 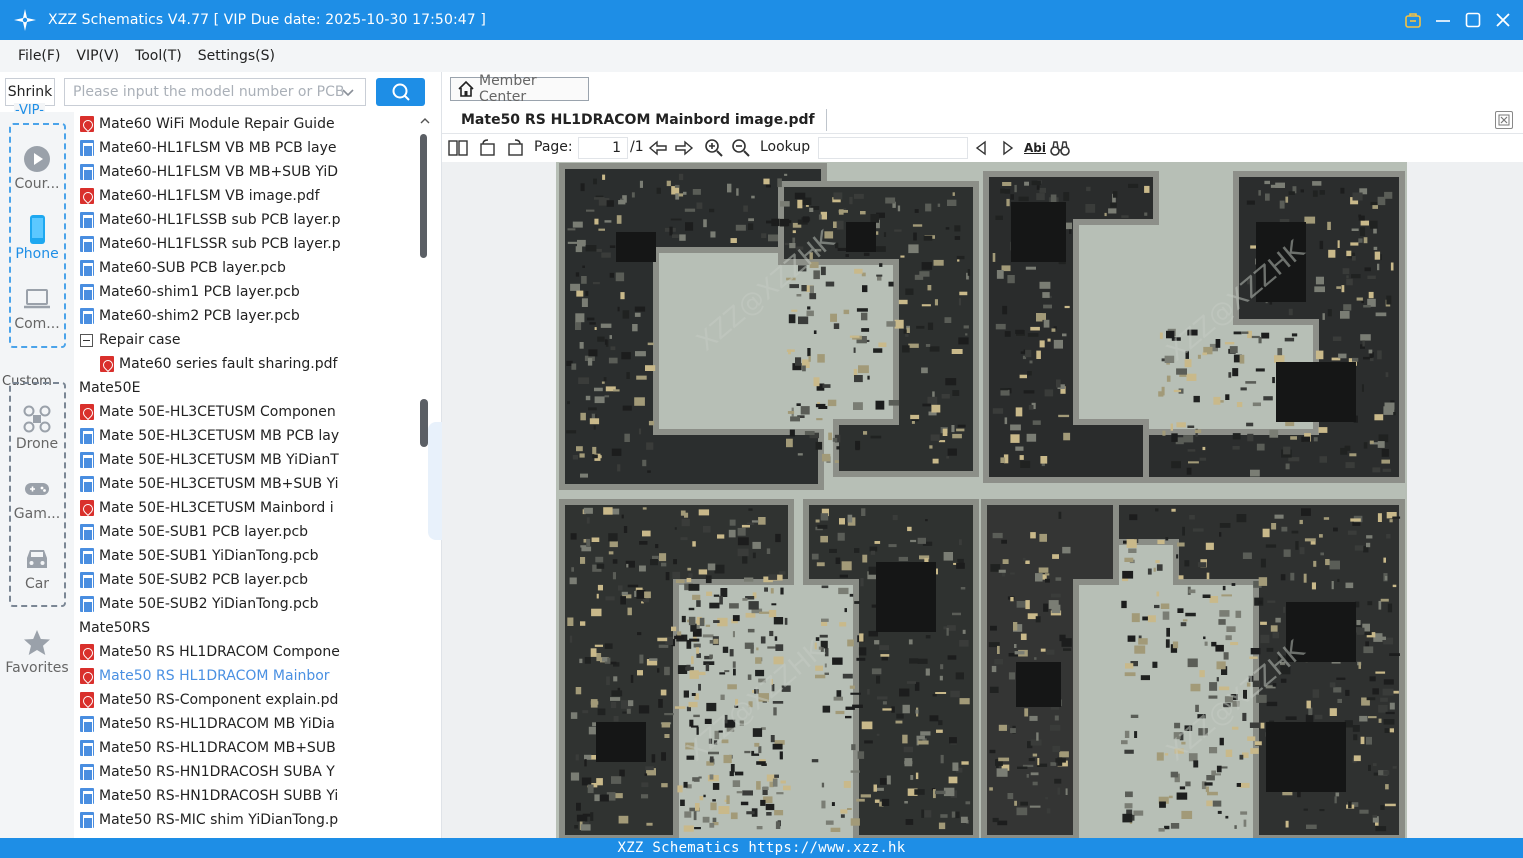 What do you see at coordinates (37, 238) in the screenshot?
I see `category-phone: Phone` at bounding box center [37, 238].